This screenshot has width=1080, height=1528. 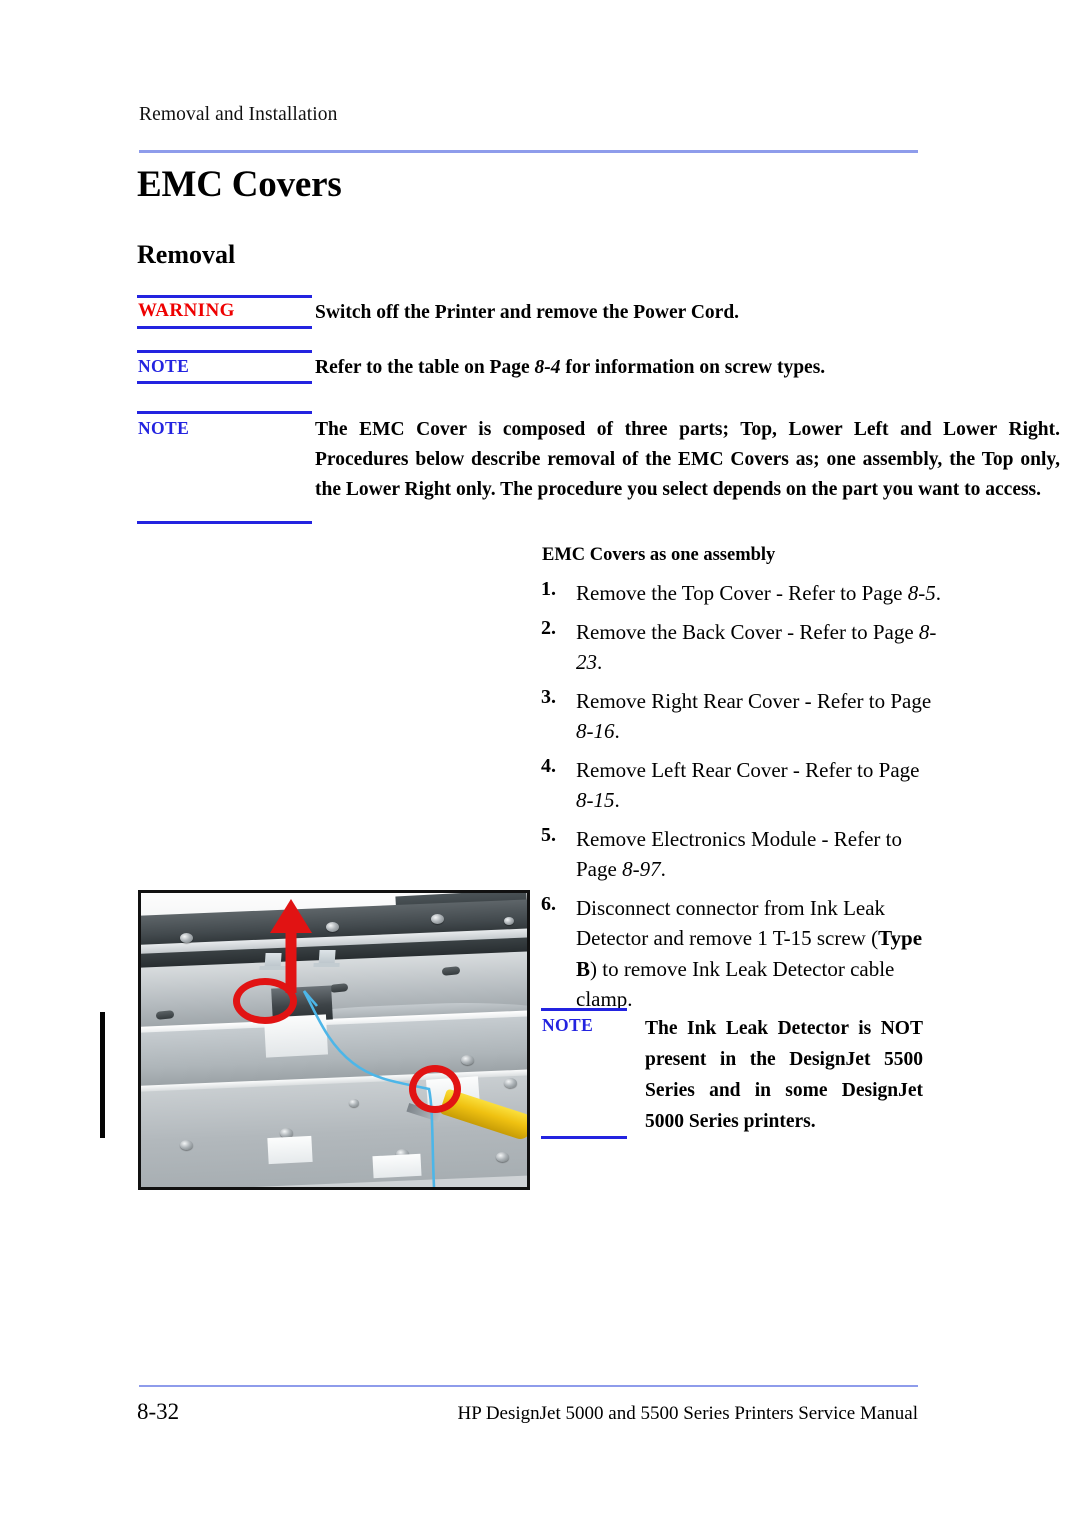 I want to click on step-page-ref: 8-16, so click(x=595, y=731).